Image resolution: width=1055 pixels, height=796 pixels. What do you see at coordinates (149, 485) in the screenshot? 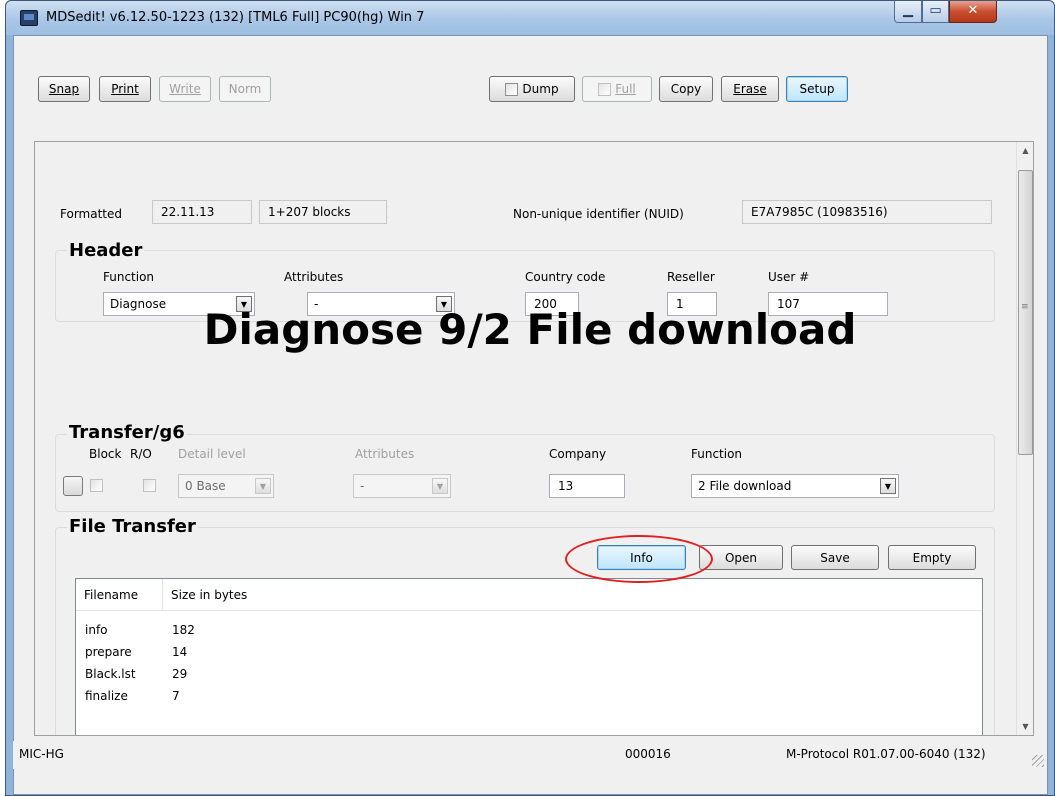
I see `ro-checkbox` at bounding box center [149, 485].